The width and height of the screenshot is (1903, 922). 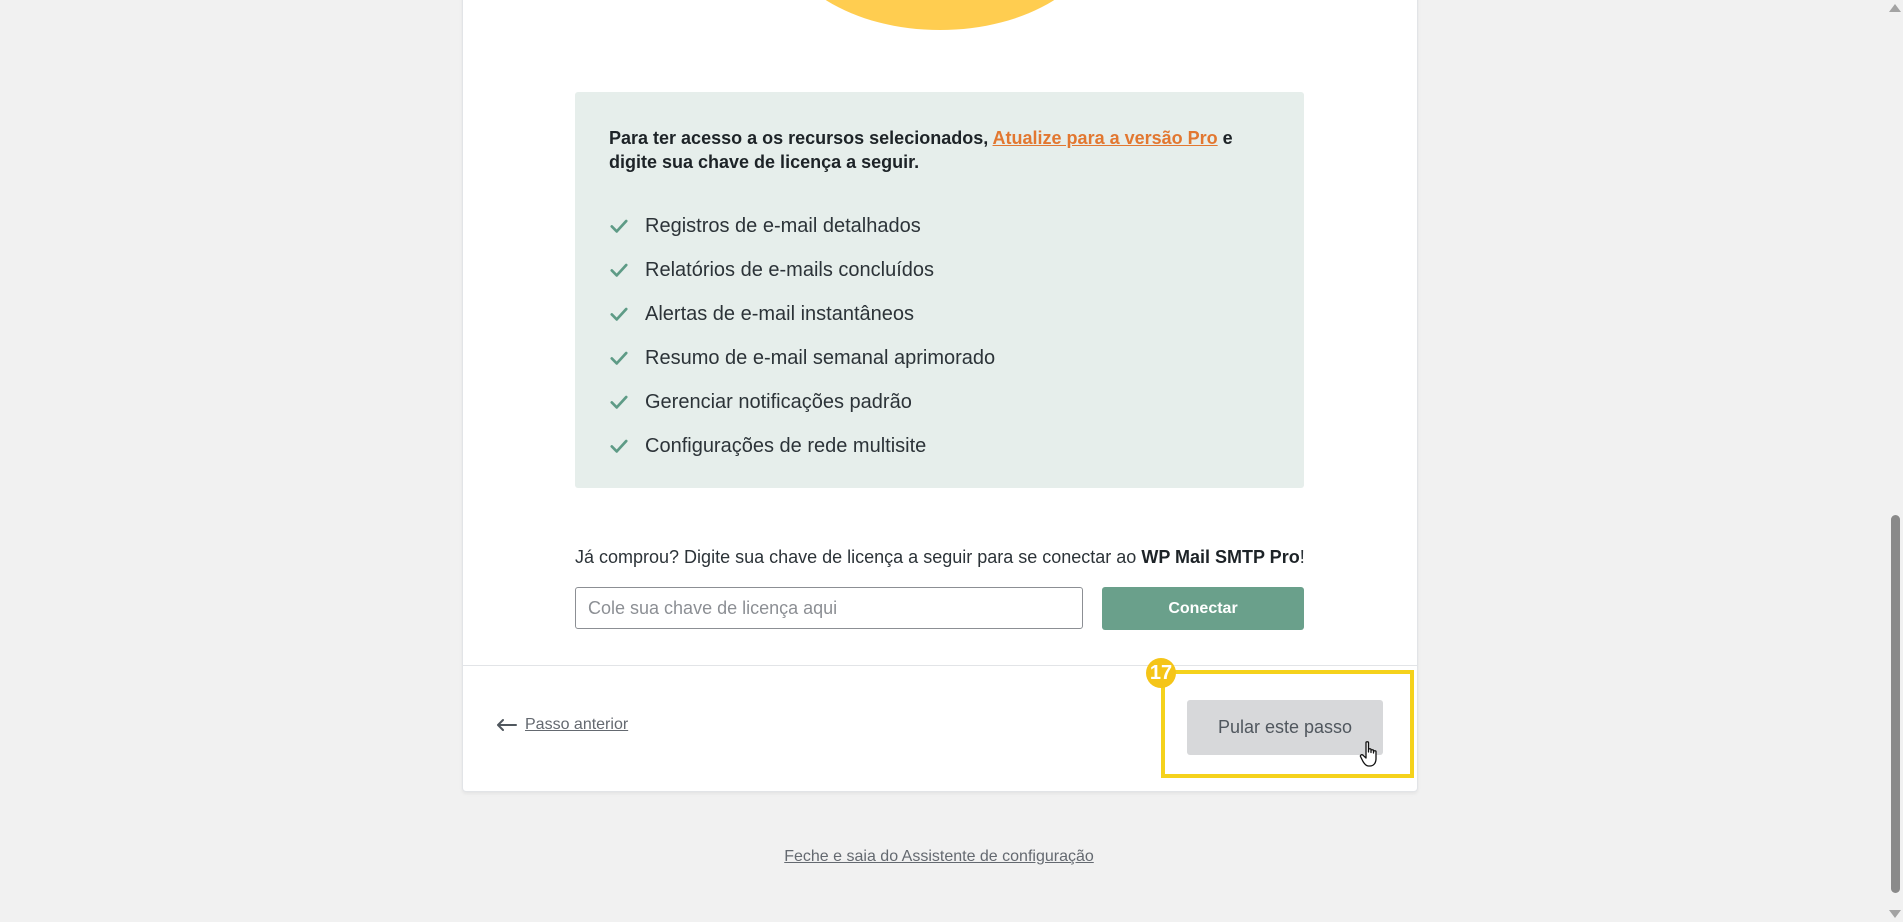 I want to click on step-number-badge: 17, so click(x=1161, y=673).